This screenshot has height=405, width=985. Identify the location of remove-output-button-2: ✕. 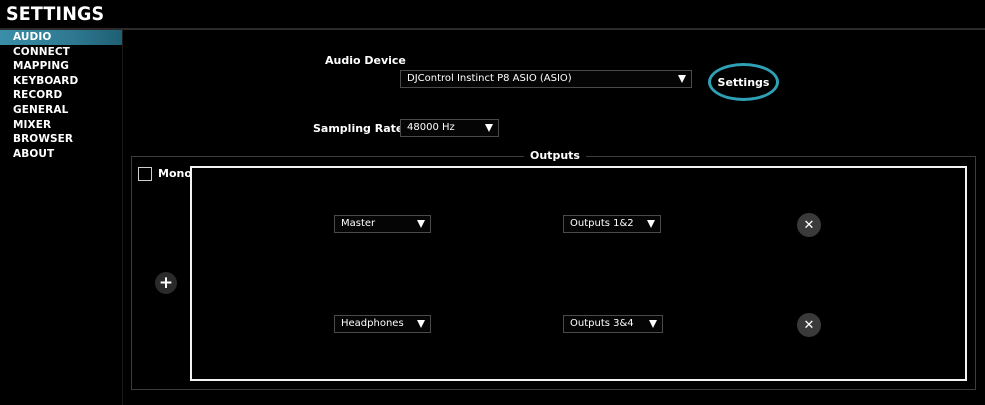
(809, 325).